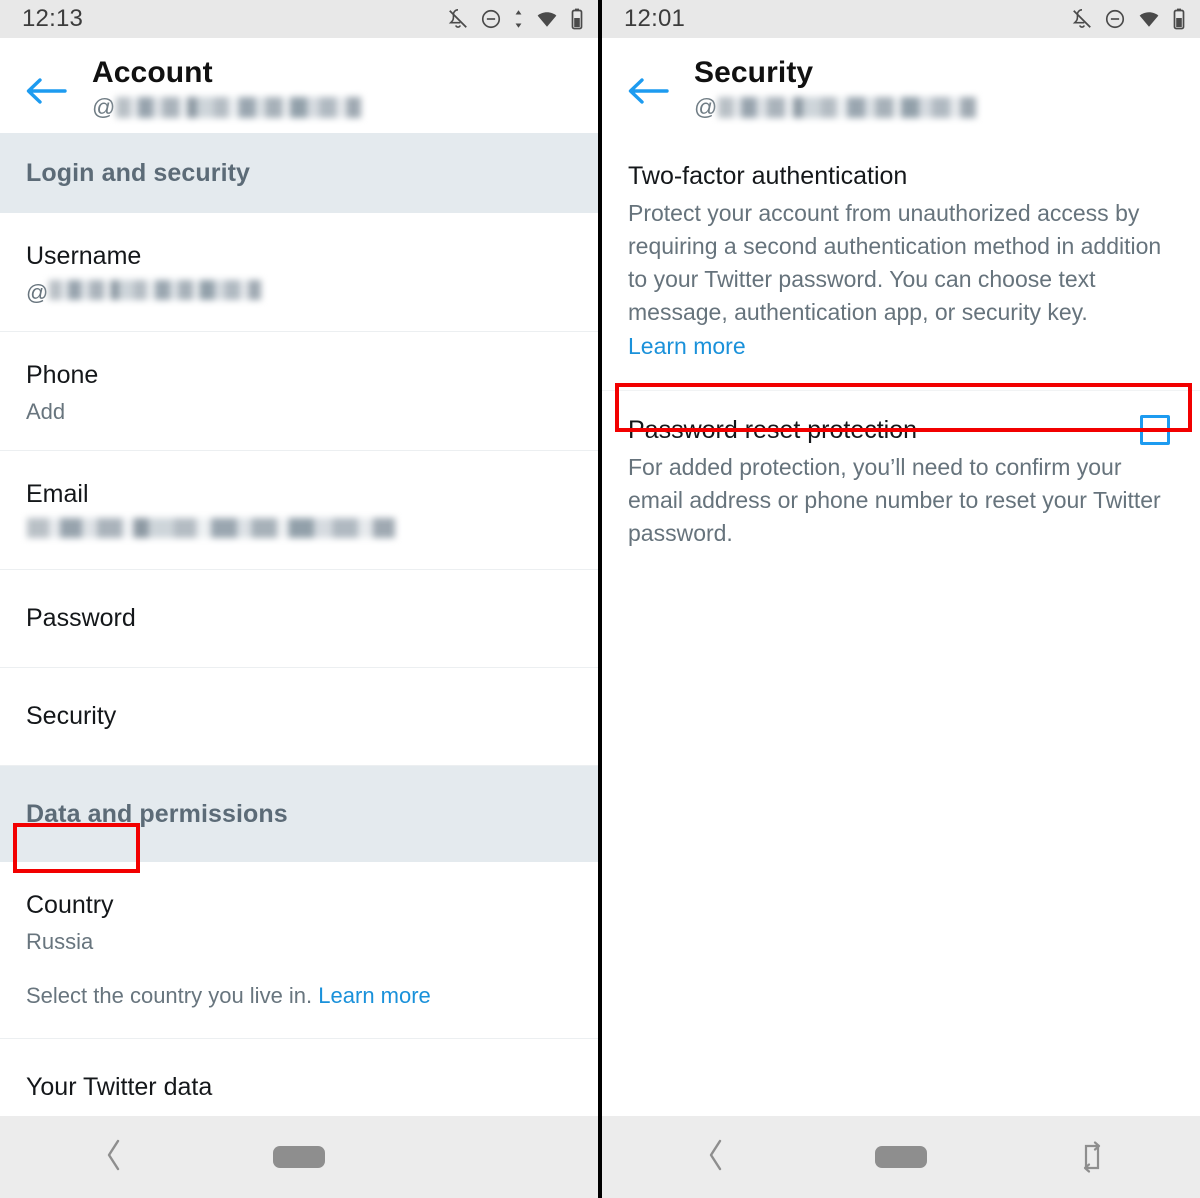 This screenshot has width=1200, height=1198. I want to click on back-button-left, so click(46, 82).